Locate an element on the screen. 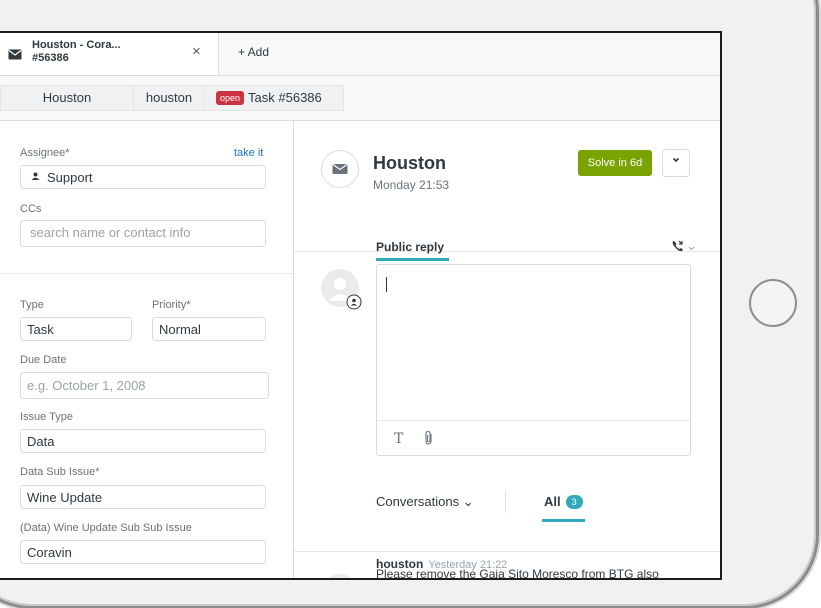  breadcrumb-organization: Houston is located at coordinates (67, 98).